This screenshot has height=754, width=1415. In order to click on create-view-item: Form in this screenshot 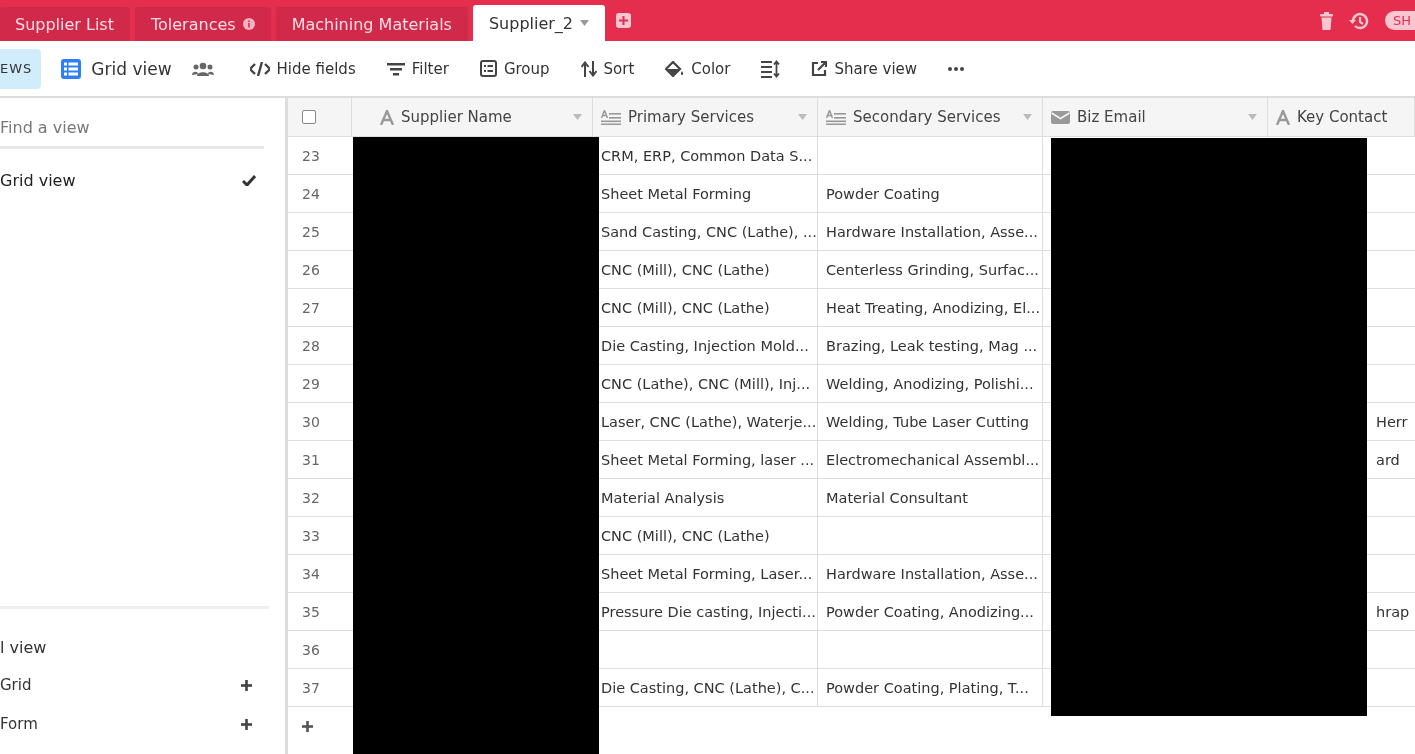, I will do `click(142, 724)`.